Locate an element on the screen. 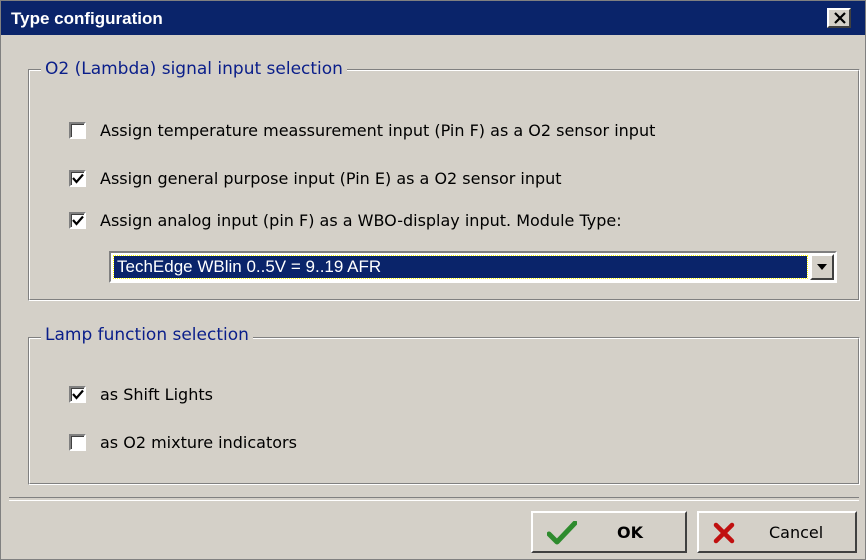 The image size is (866, 560). module-type-dropdown-button is located at coordinates (822, 267).